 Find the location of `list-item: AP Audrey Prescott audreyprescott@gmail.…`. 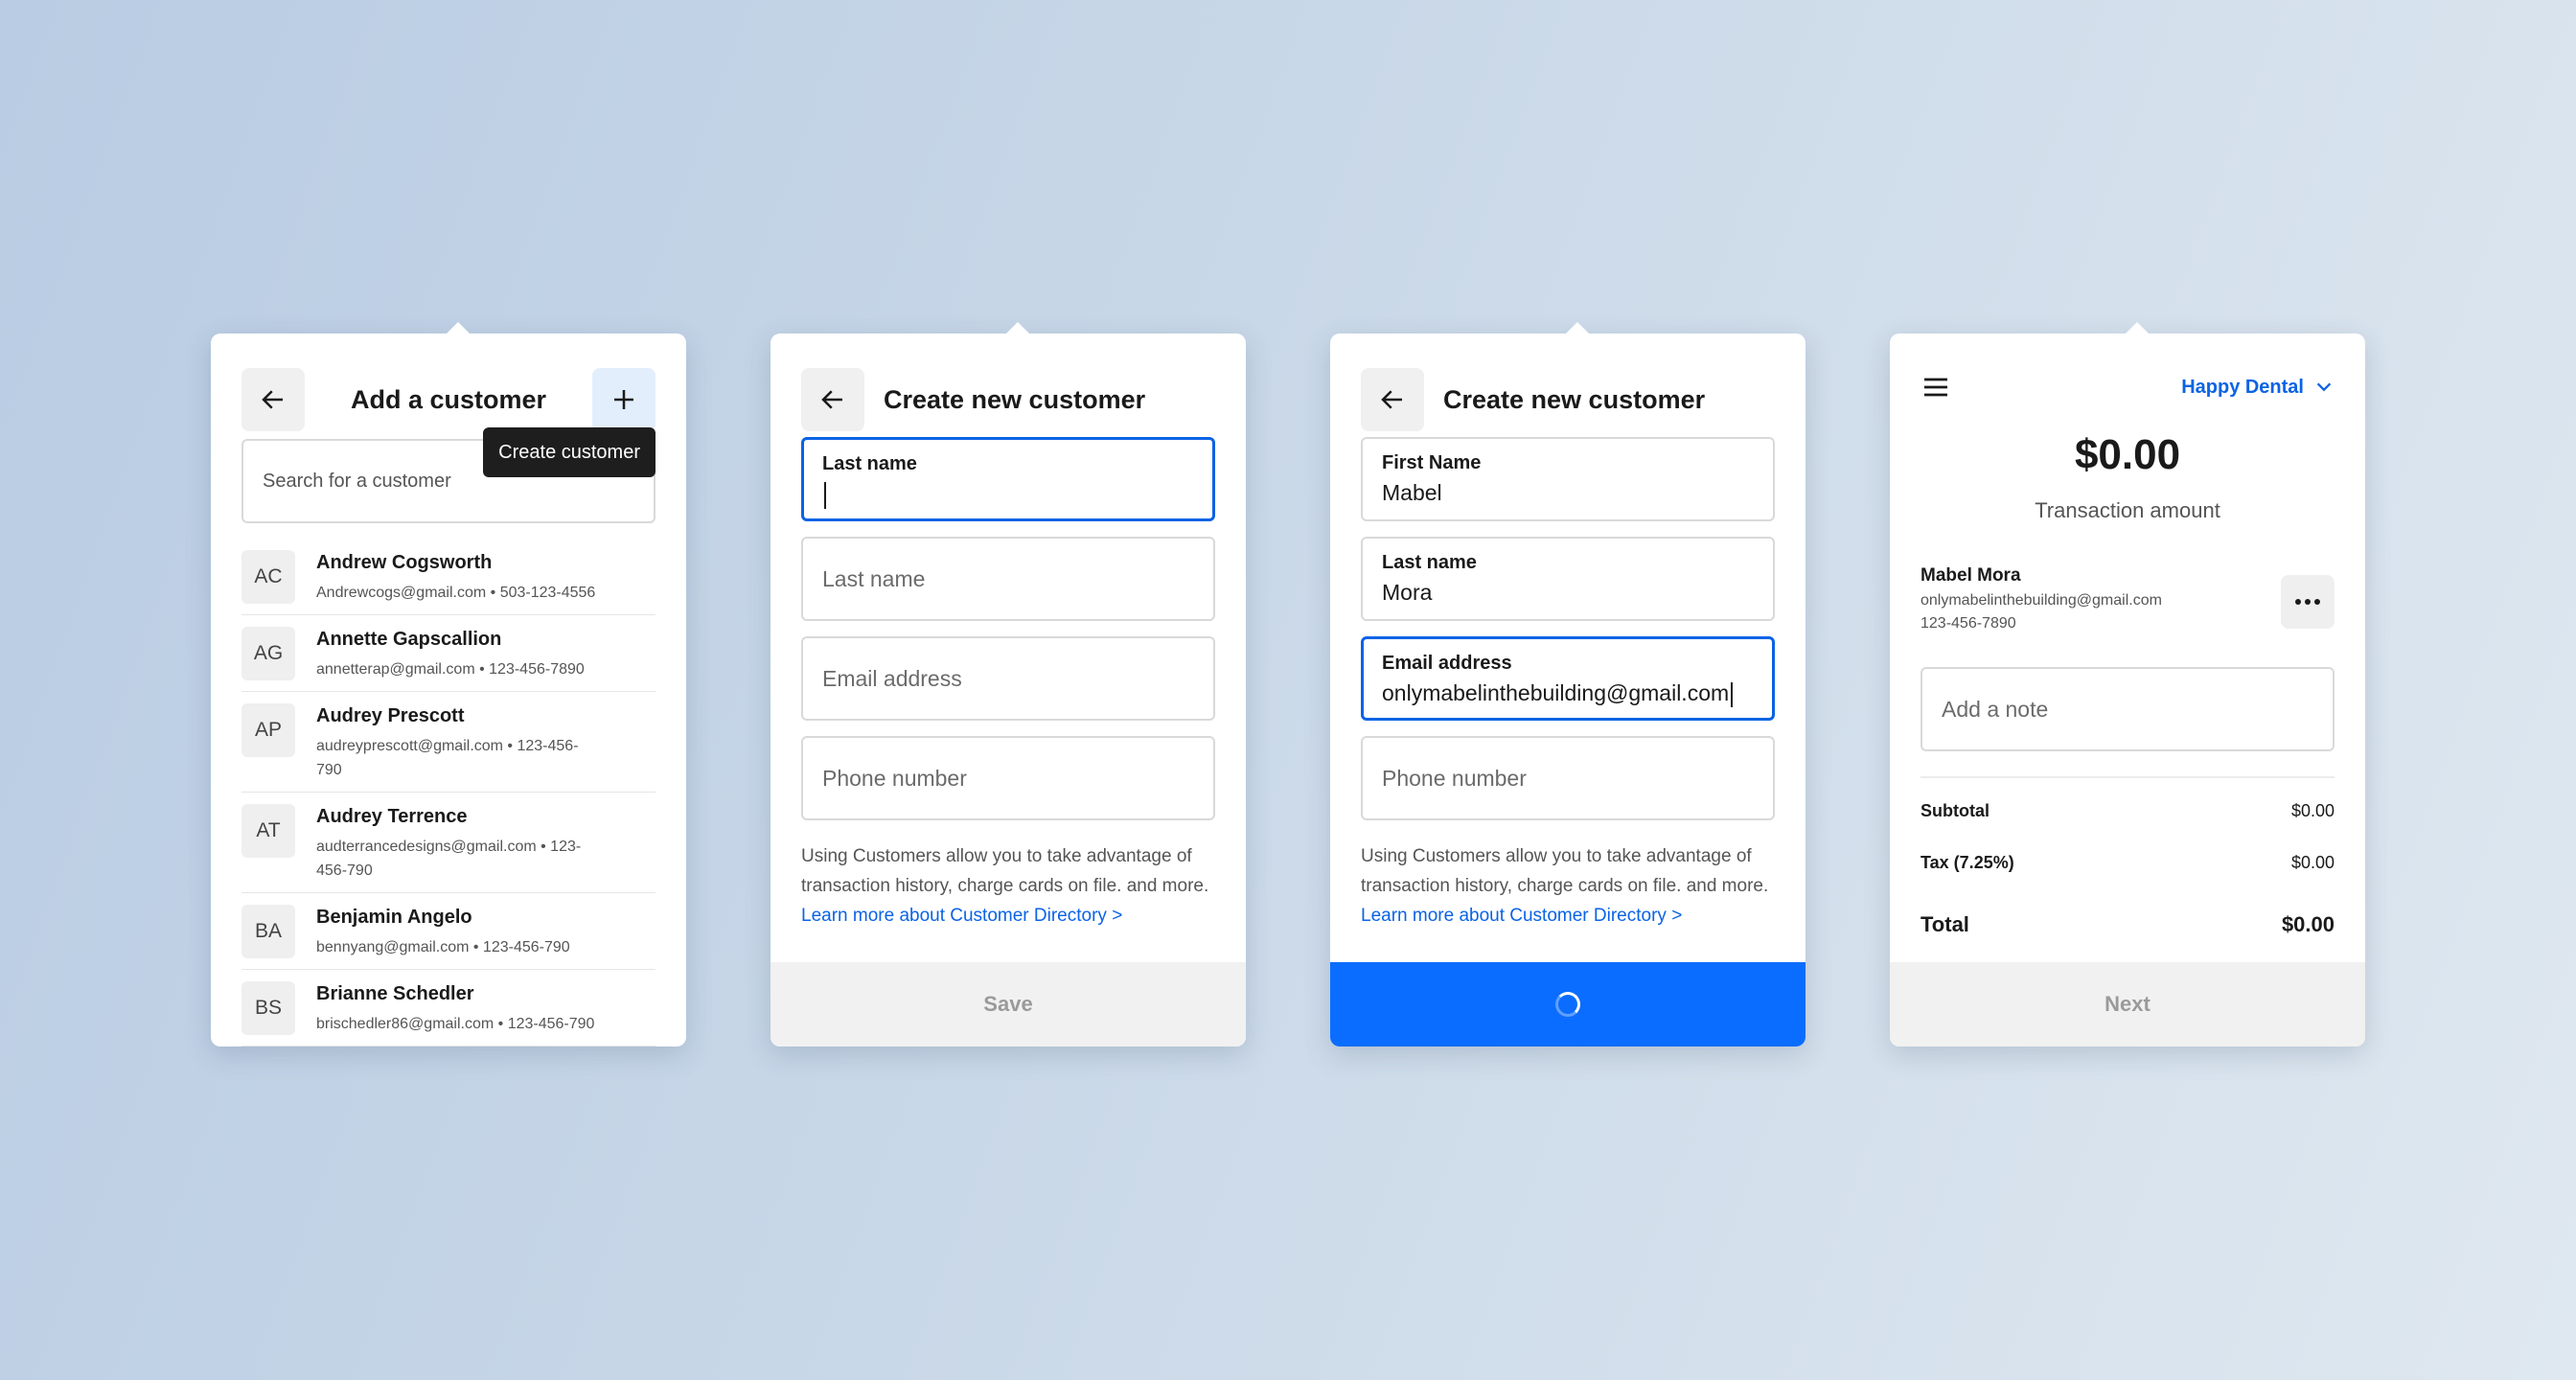

list-item: AP Audrey Prescott audreyprescott@gmail.… is located at coordinates (449, 742).